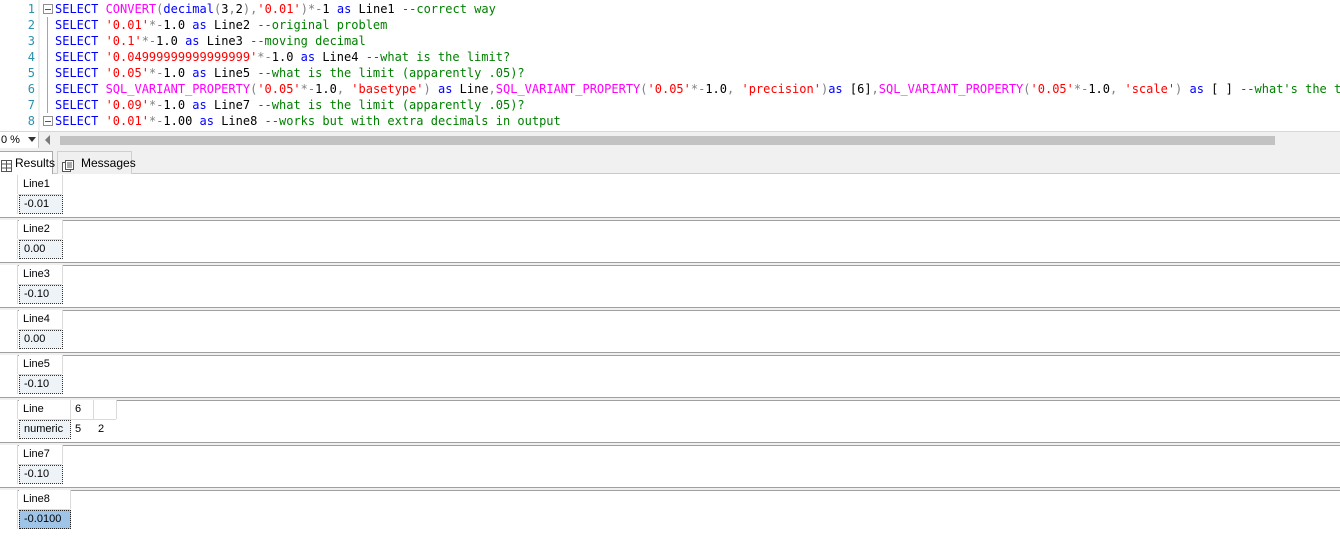 The height and width of the screenshot is (545, 1340). What do you see at coordinates (6, 164) in the screenshot?
I see `grid-icon` at bounding box center [6, 164].